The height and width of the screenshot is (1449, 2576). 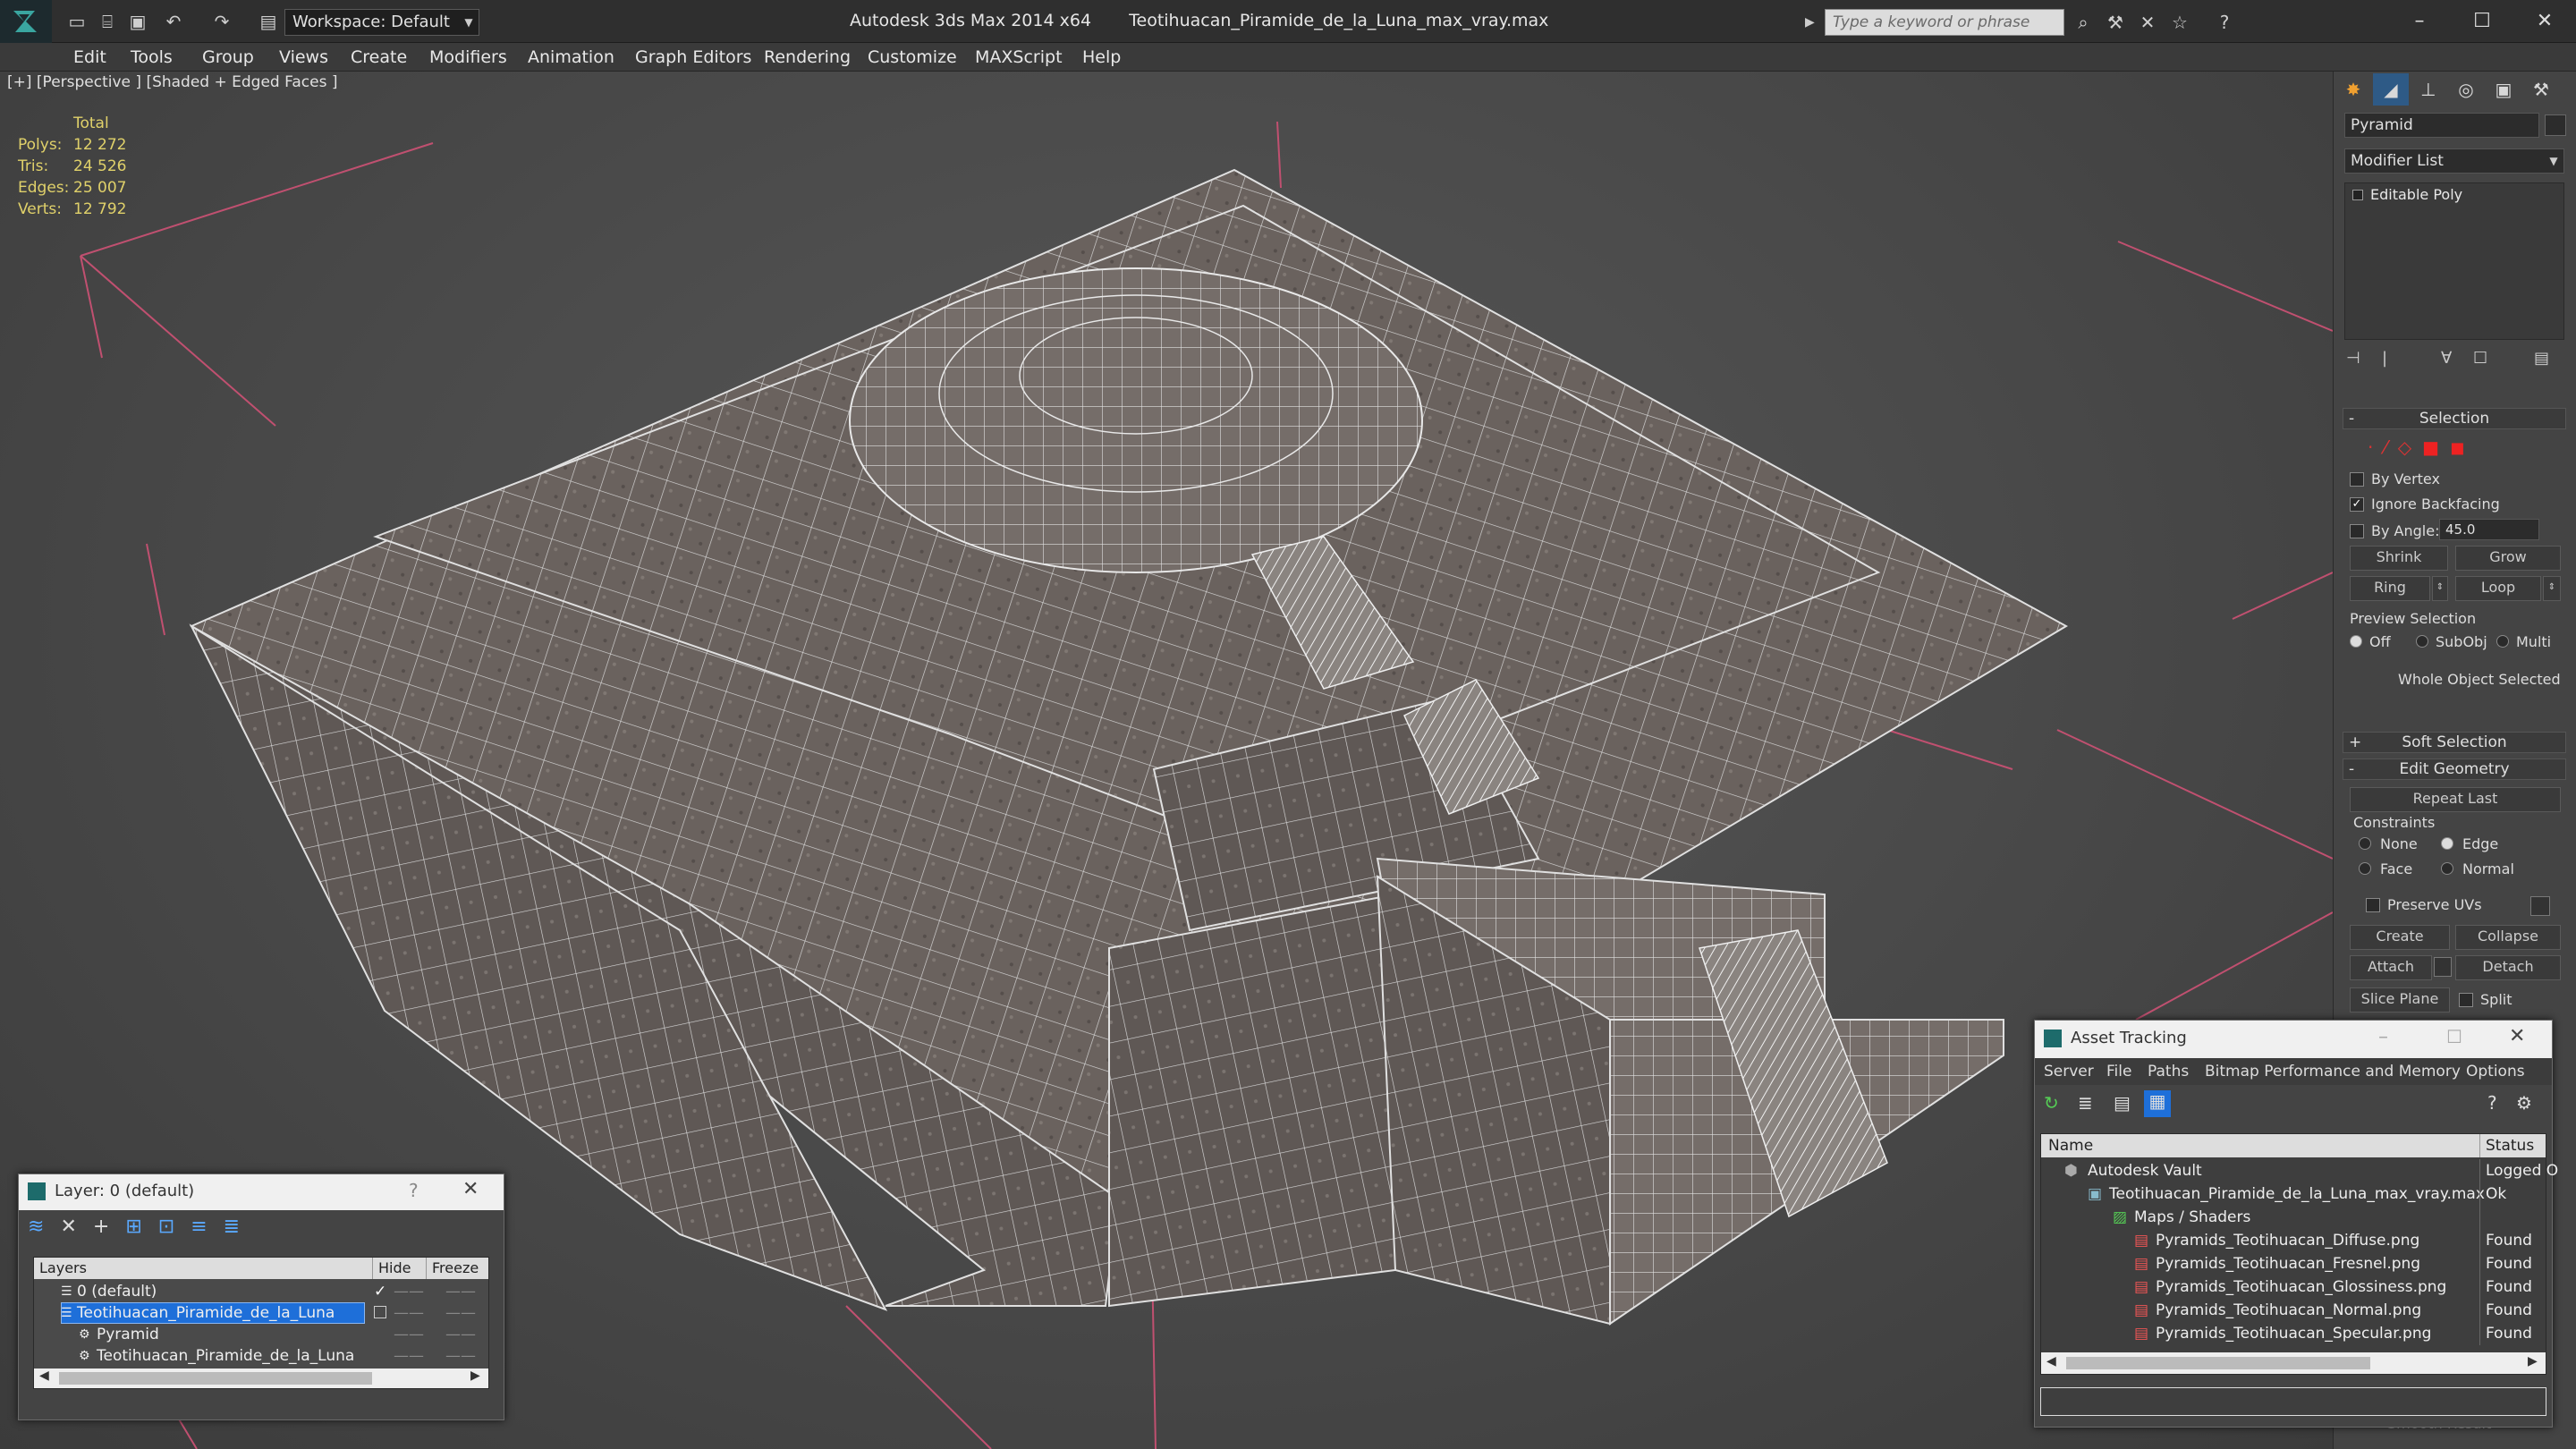 I want to click on column-status: Status, so click(x=2506, y=1145).